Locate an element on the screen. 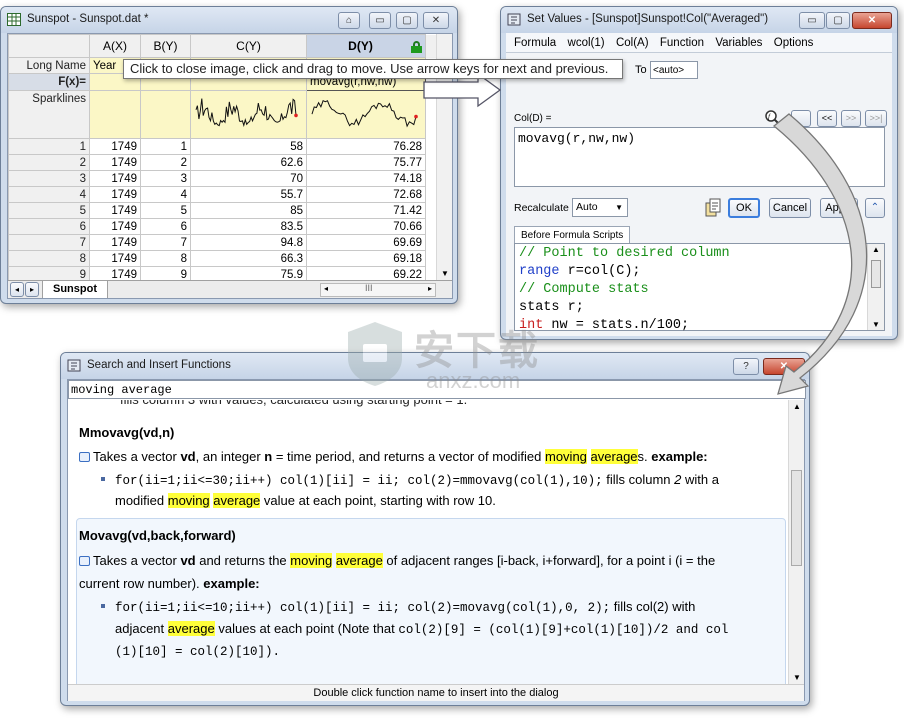 The image size is (904, 718). menu-wcol: wcol(1) is located at coordinates (586, 43).